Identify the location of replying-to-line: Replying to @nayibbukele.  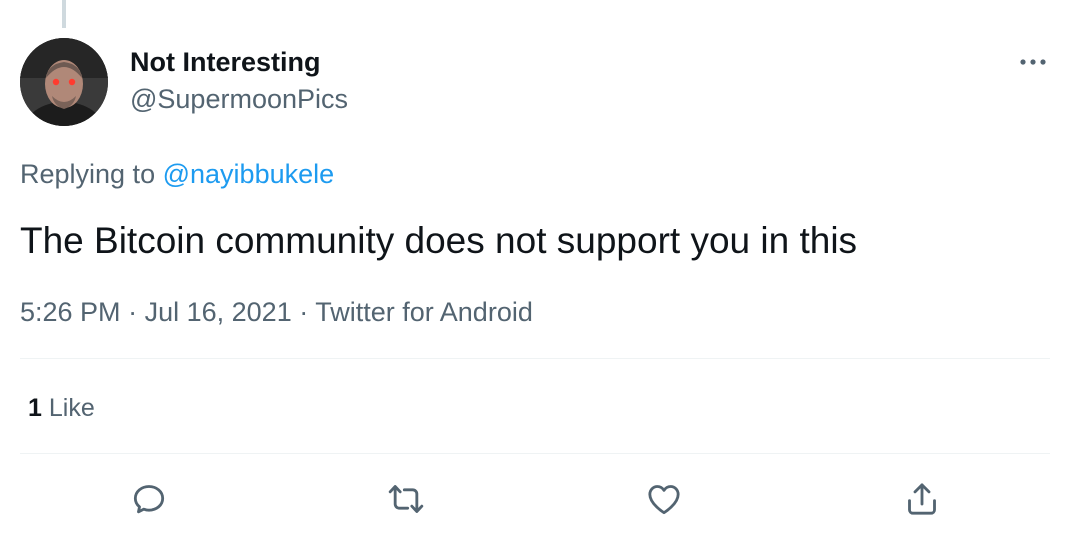
(177, 174).